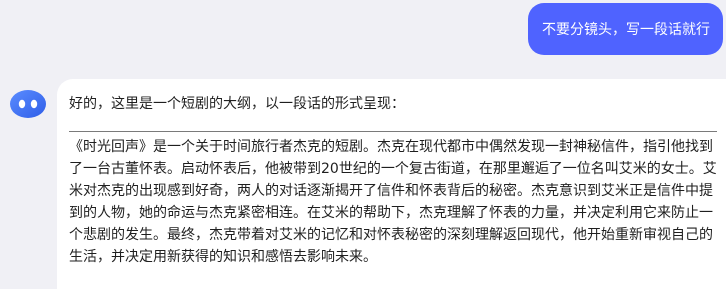 The image size is (726, 289). I want to click on user-message-bubble: 不要分镜头，写一段话就行, so click(625, 29).